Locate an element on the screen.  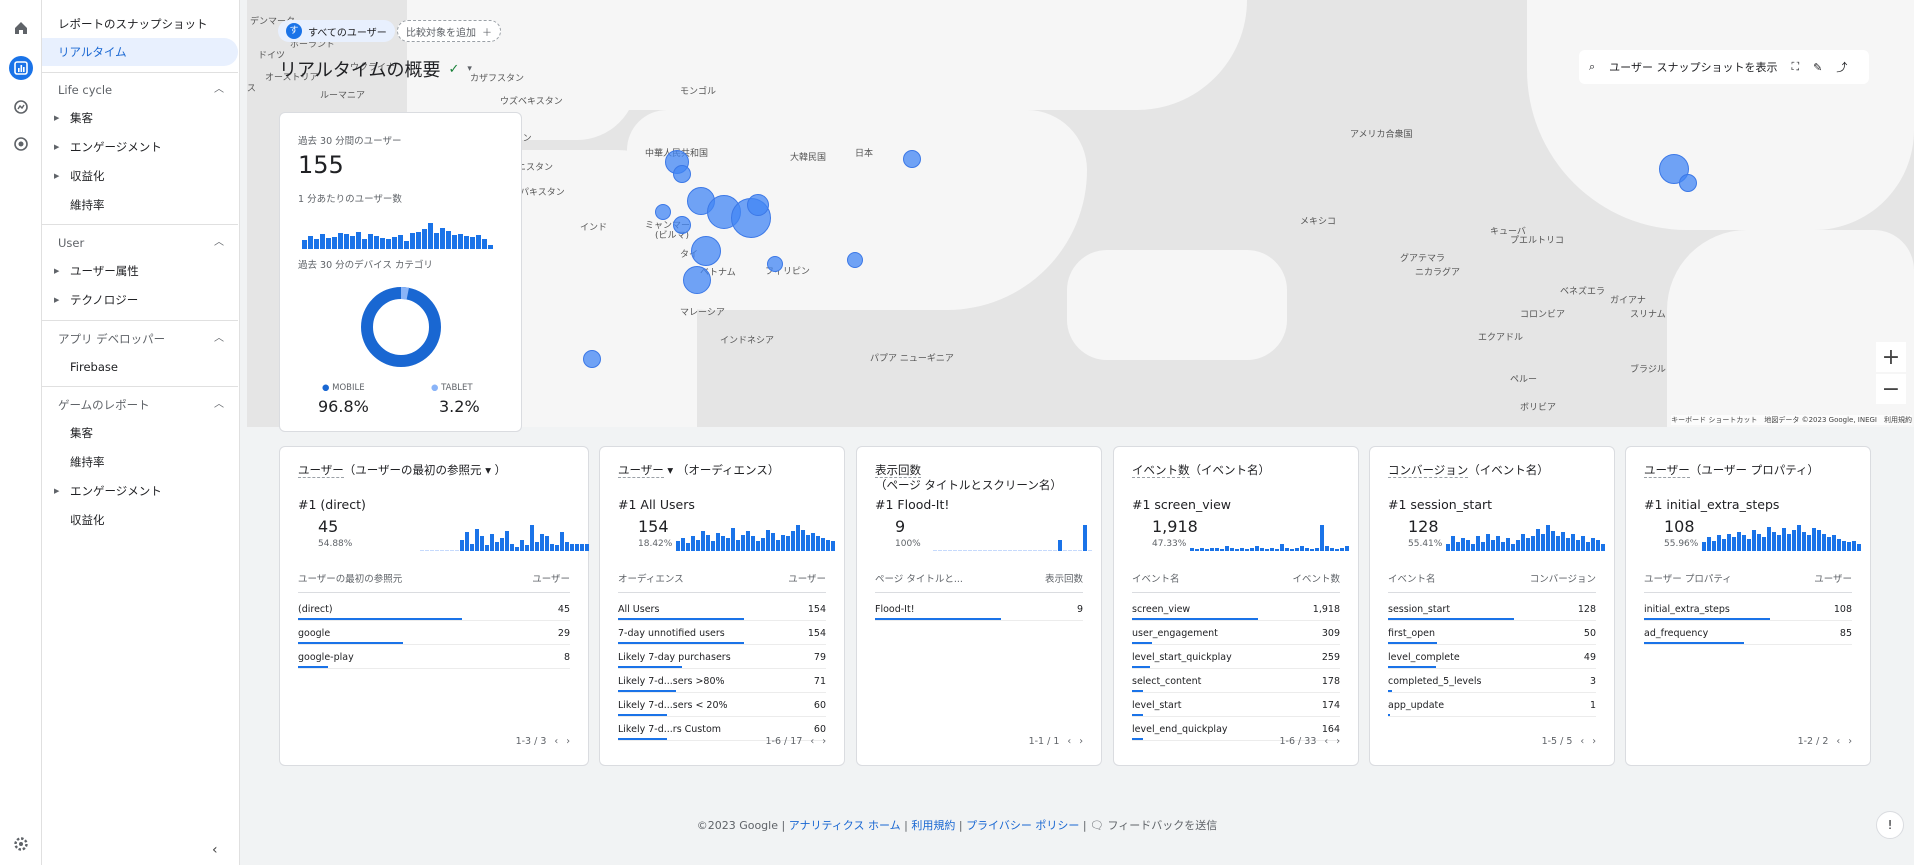
person-search-icon: ⌕ is located at coordinates (1592, 67).